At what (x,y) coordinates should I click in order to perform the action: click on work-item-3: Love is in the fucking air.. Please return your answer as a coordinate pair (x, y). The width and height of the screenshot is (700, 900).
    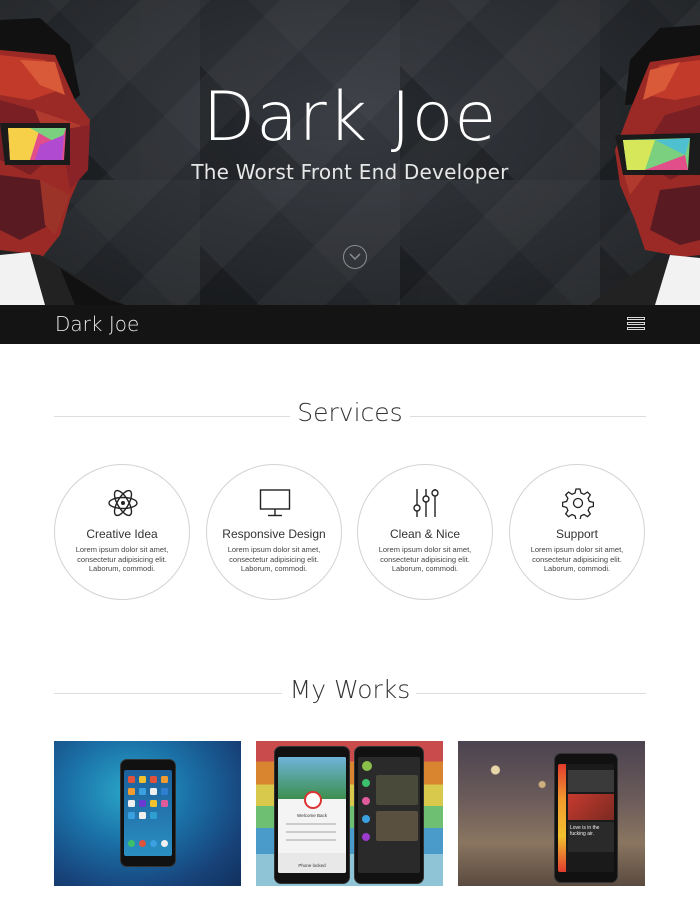
    Looking at the image, I should click on (551, 813).